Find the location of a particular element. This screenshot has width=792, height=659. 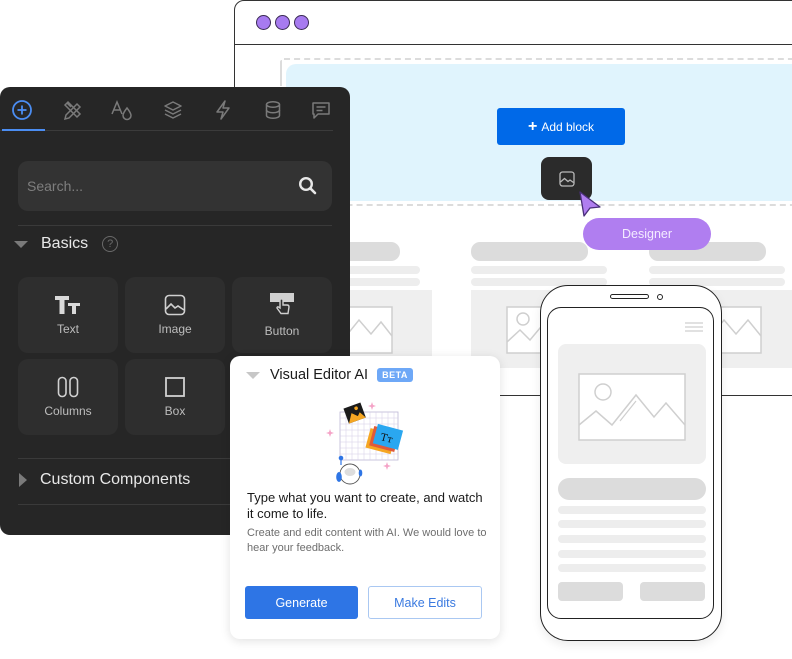

browser-title-bar is located at coordinates (513, 23).